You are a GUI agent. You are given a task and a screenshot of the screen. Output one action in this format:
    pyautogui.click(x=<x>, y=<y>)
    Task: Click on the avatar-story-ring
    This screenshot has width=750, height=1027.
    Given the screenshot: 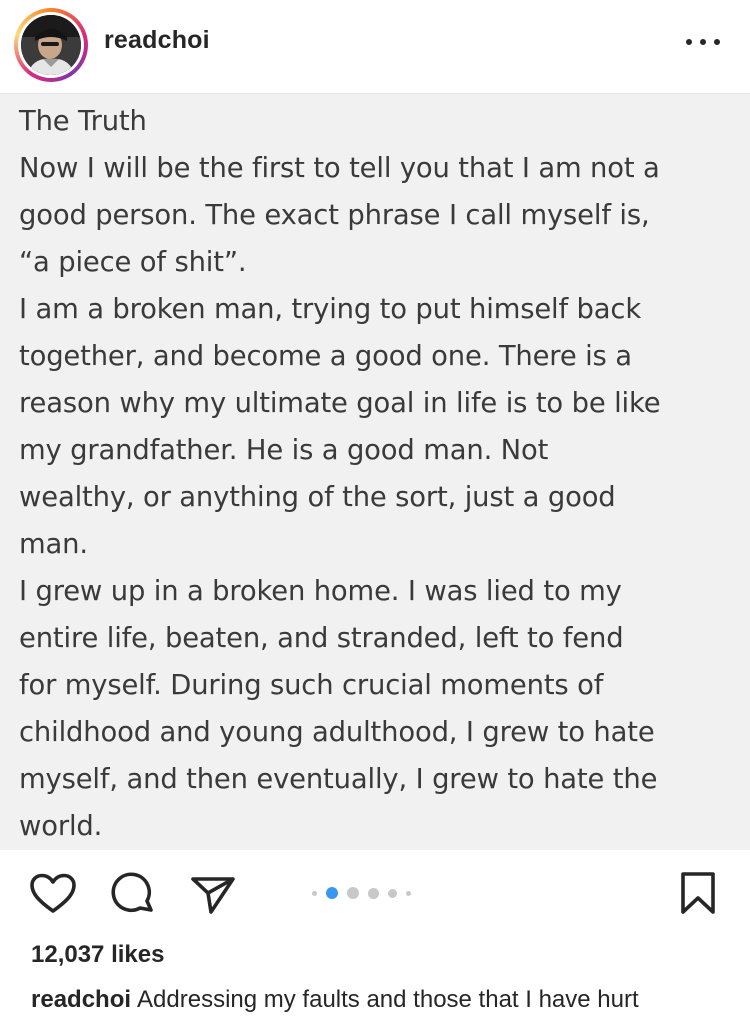 What is the action you would take?
    pyautogui.click(x=51, y=45)
    